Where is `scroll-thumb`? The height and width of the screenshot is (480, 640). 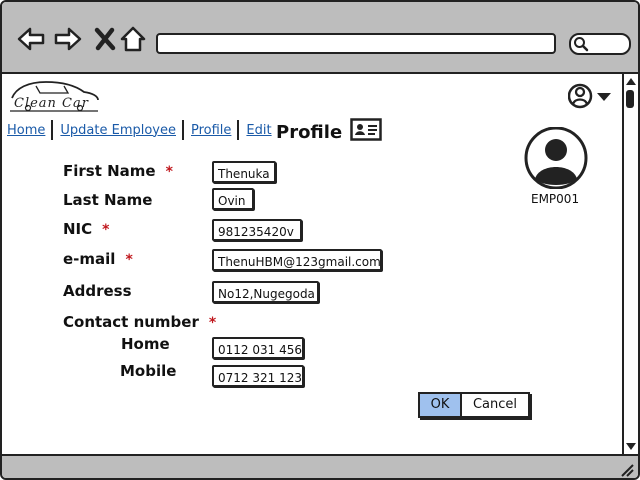 scroll-thumb is located at coordinates (630, 99).